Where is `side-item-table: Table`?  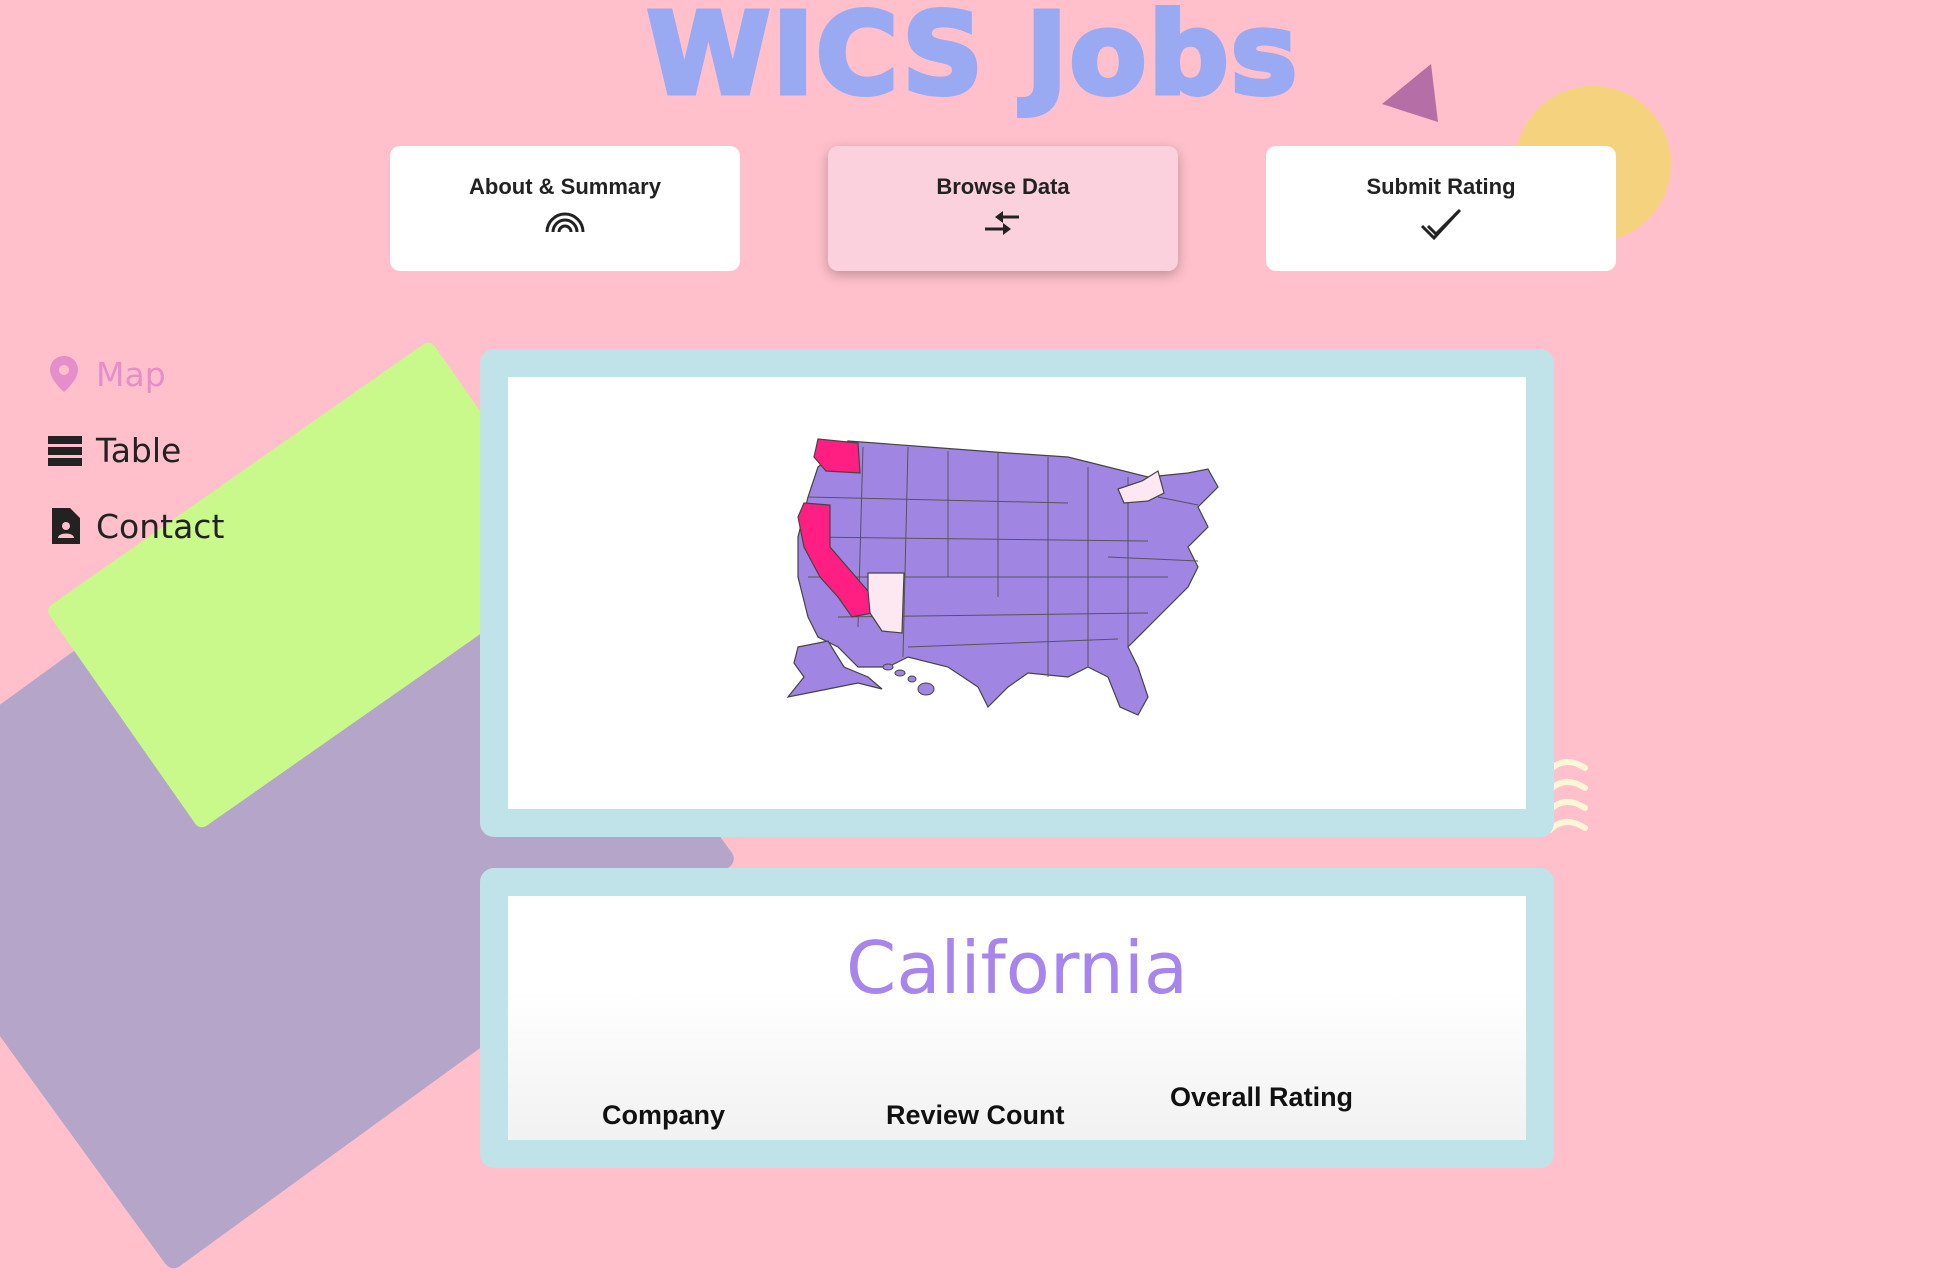 side-item-table: Table is located at coordinates (135, 450).